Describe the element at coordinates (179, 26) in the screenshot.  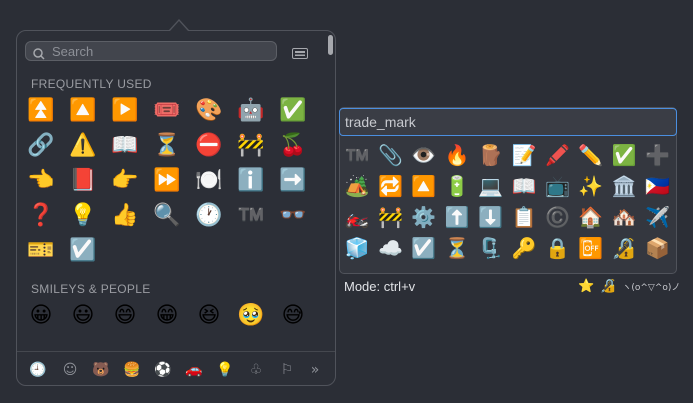
I see `popover-pointer-fill` at that location.